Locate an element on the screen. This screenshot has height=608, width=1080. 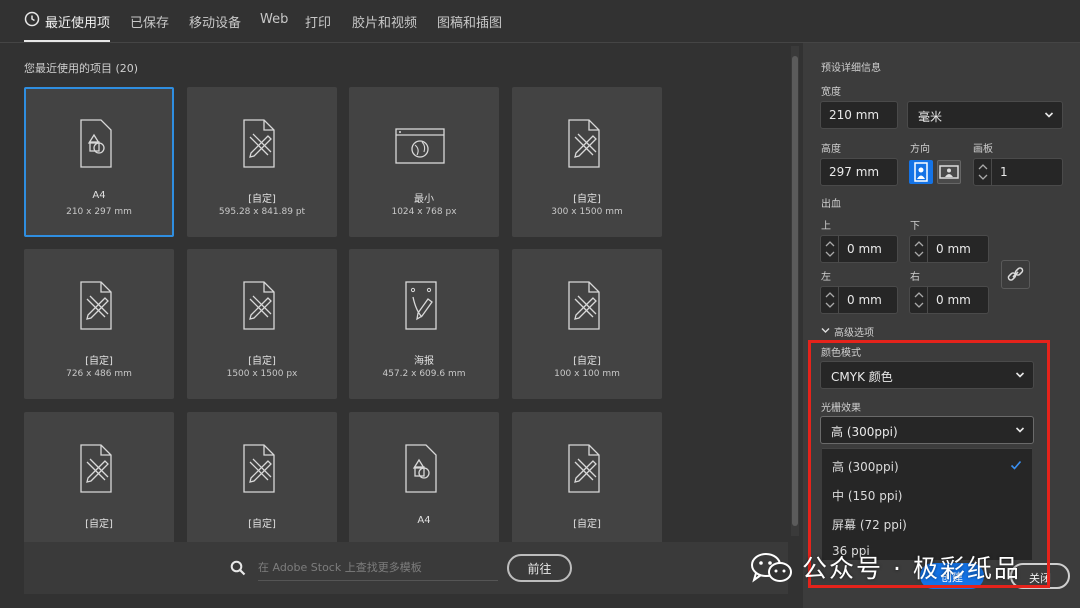
recent-item-card: [自定] 726 x 486 mm is located at coordinates (99, 324).